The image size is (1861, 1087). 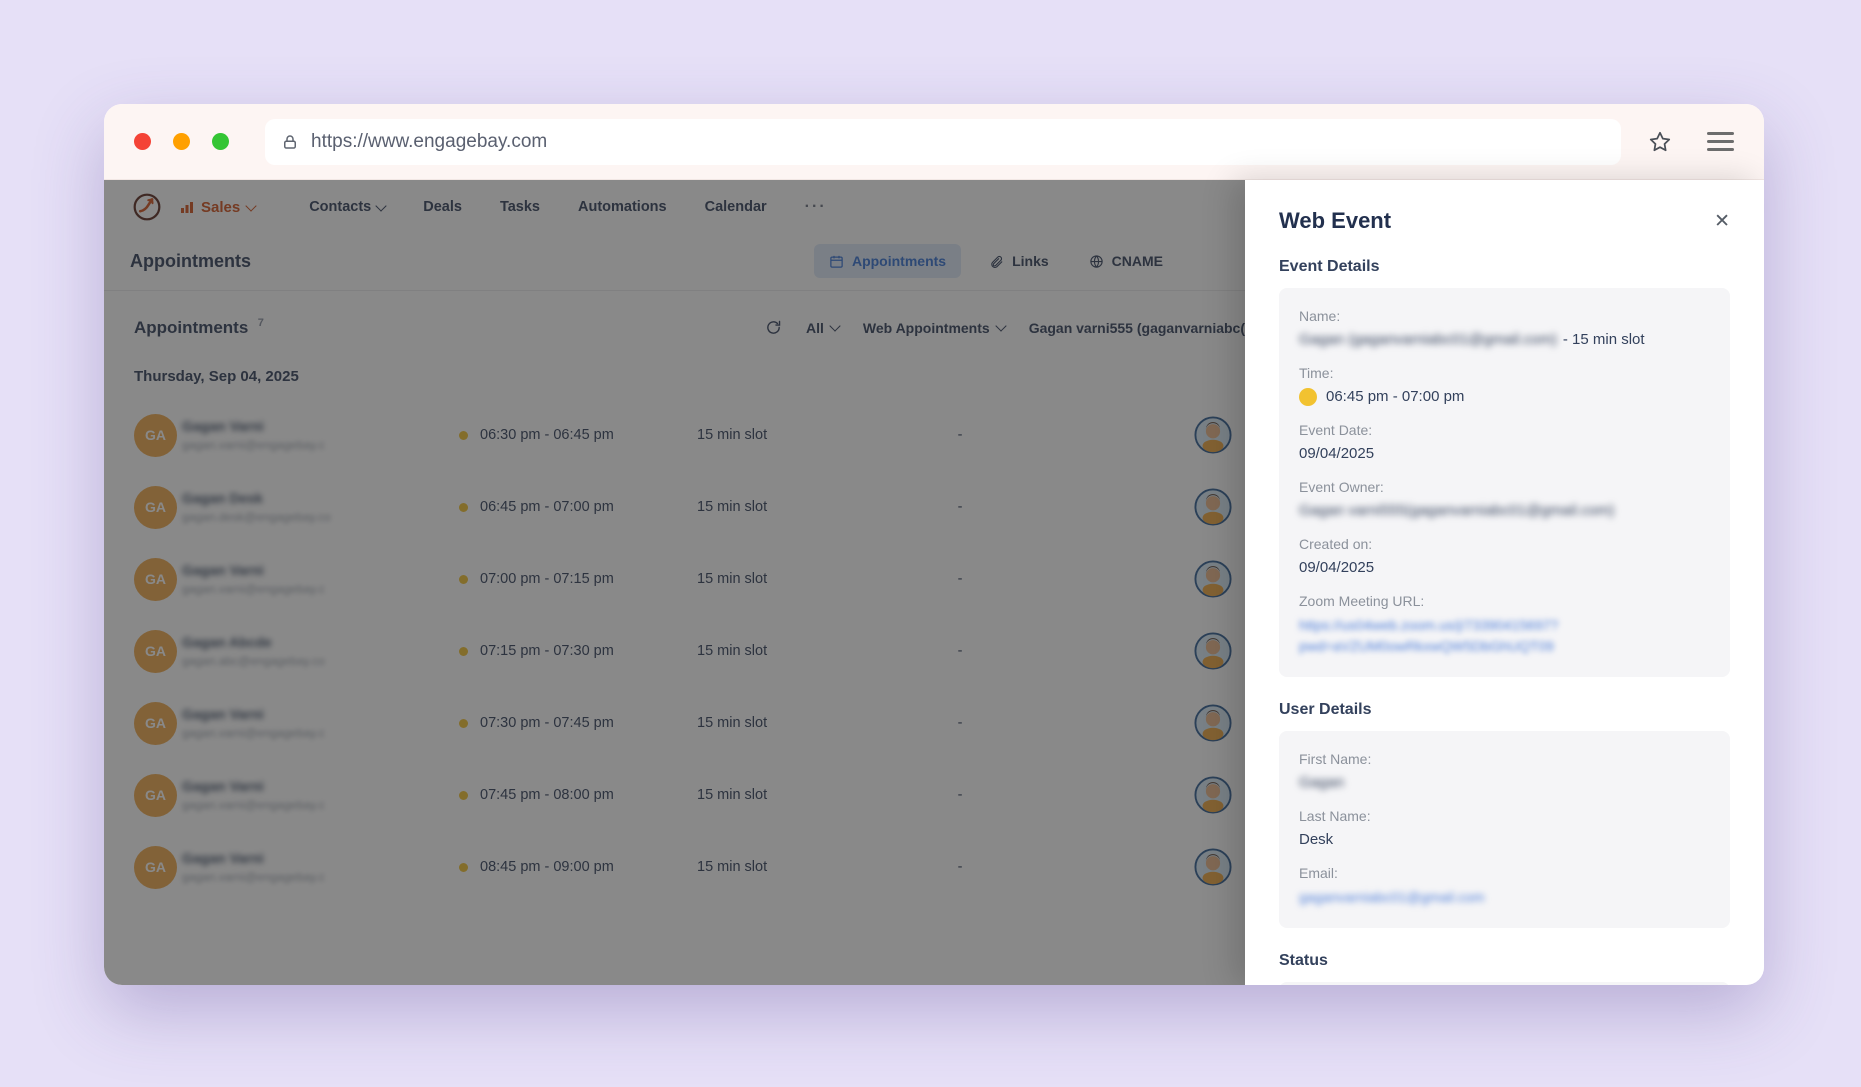 I want to click on zoom-url-link-blurred: https://us04web.zoom.us/j/73390415697?, so click(x=1428, y=625).